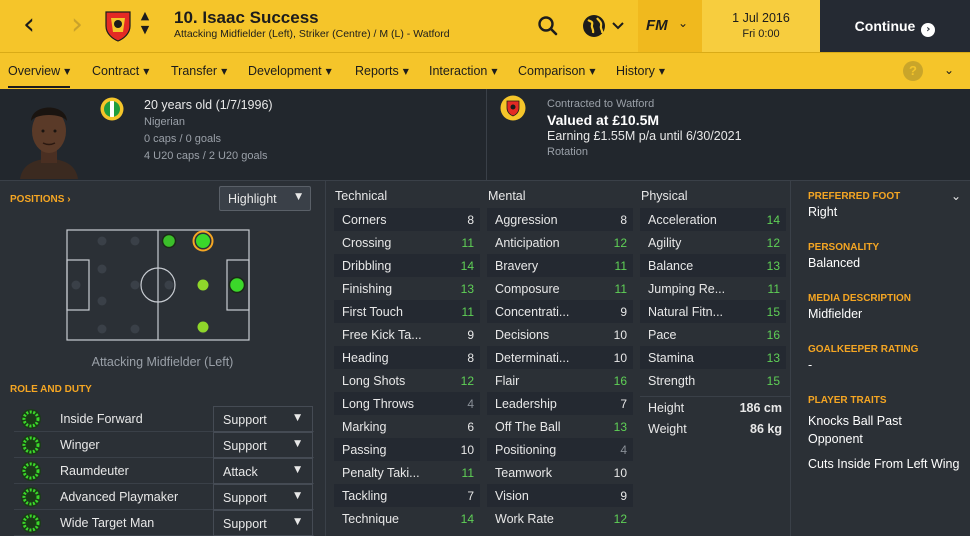 This screenshot has height=536, width=970. Describe the element at coordinates (80, 445) in the screenshot. I see `role-name: Winger` at that location.